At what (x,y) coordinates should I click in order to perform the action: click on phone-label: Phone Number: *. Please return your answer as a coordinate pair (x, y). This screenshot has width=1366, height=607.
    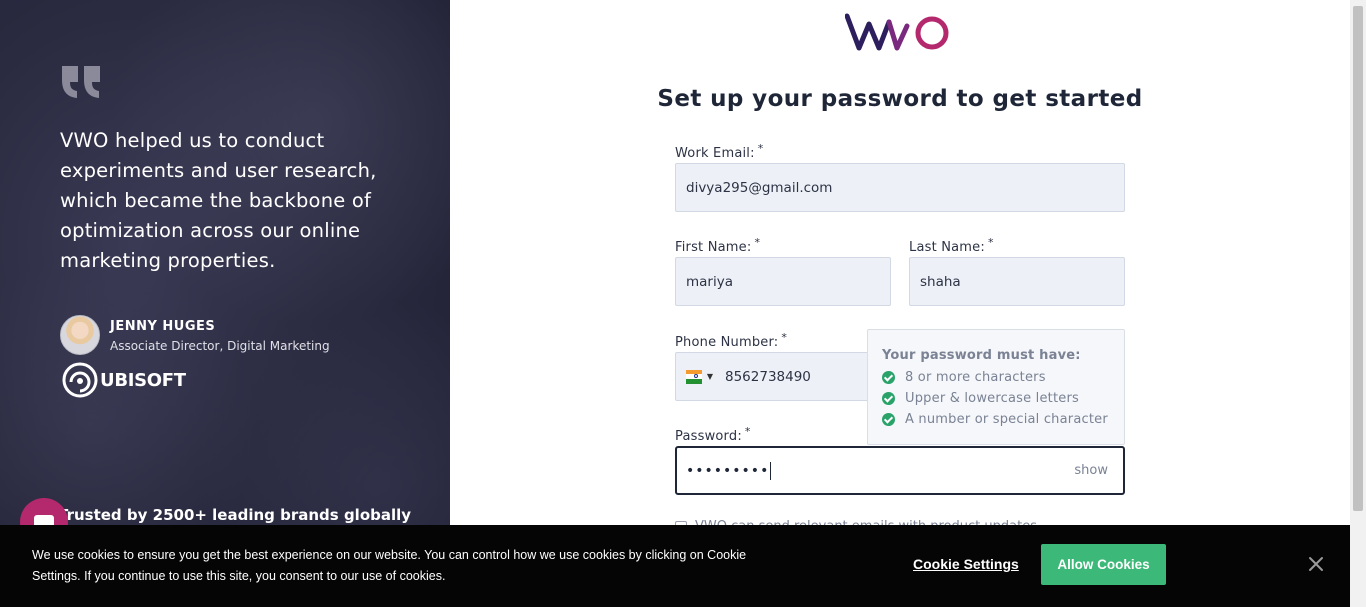
    Looking at the image, I should click on (731, 340).